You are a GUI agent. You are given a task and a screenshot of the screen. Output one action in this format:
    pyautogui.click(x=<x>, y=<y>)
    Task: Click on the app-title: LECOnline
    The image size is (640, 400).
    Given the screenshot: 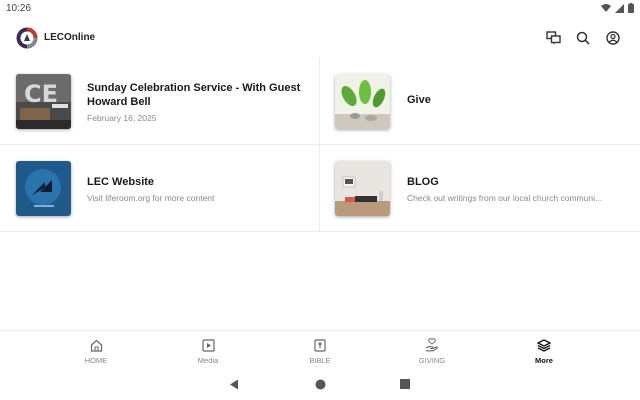 What is the action you would take?
    pyautogui.click(x=70, y=37)
    